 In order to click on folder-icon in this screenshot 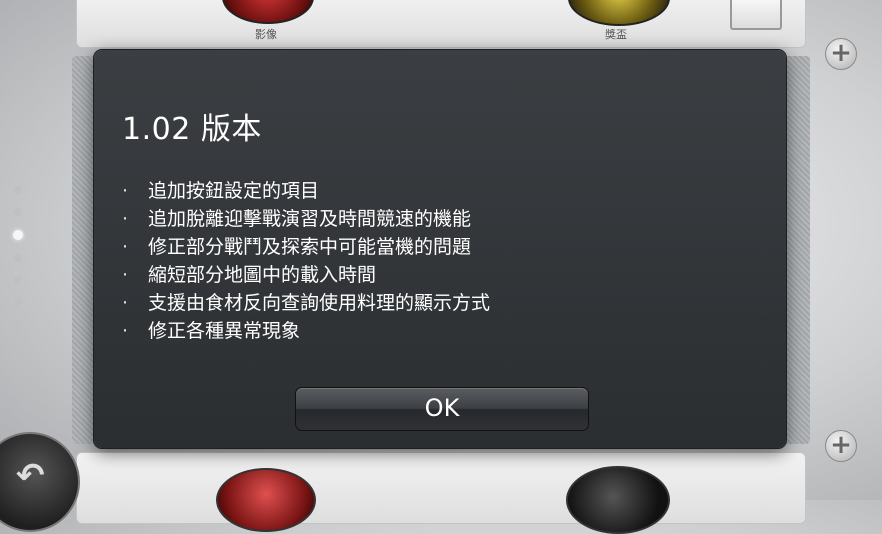, I will do `click(756, 15)`.